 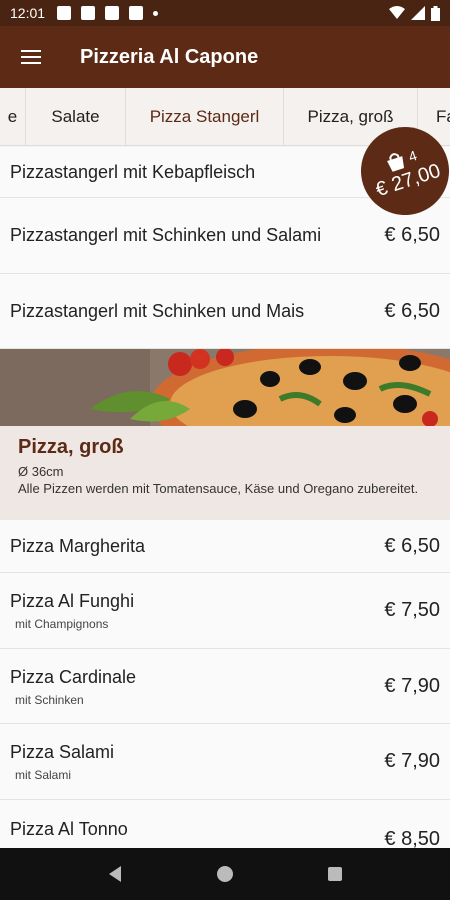 What do you see at coordinates (115, 874) in the screenshot?
I see `back-icon` at bounding box center [115, 874].